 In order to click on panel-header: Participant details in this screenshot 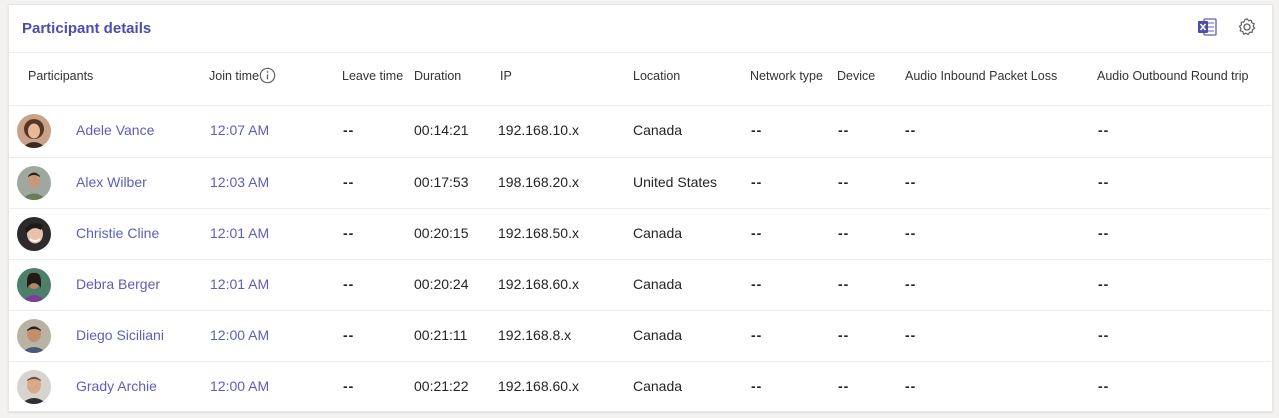, I will do `click(640, 29)`.